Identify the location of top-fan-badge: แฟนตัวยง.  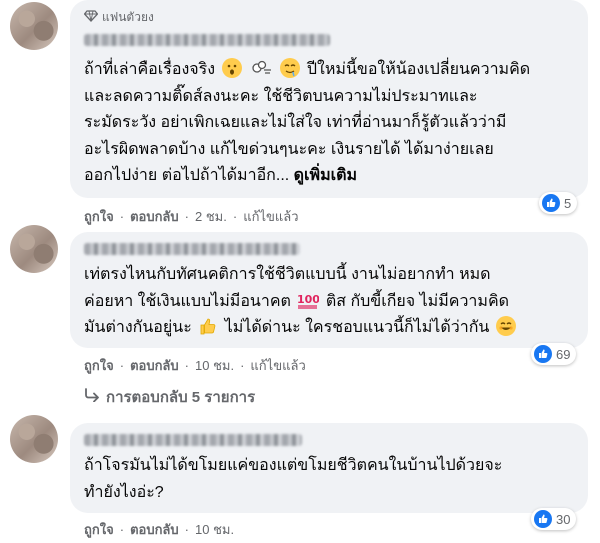
(118, 17).